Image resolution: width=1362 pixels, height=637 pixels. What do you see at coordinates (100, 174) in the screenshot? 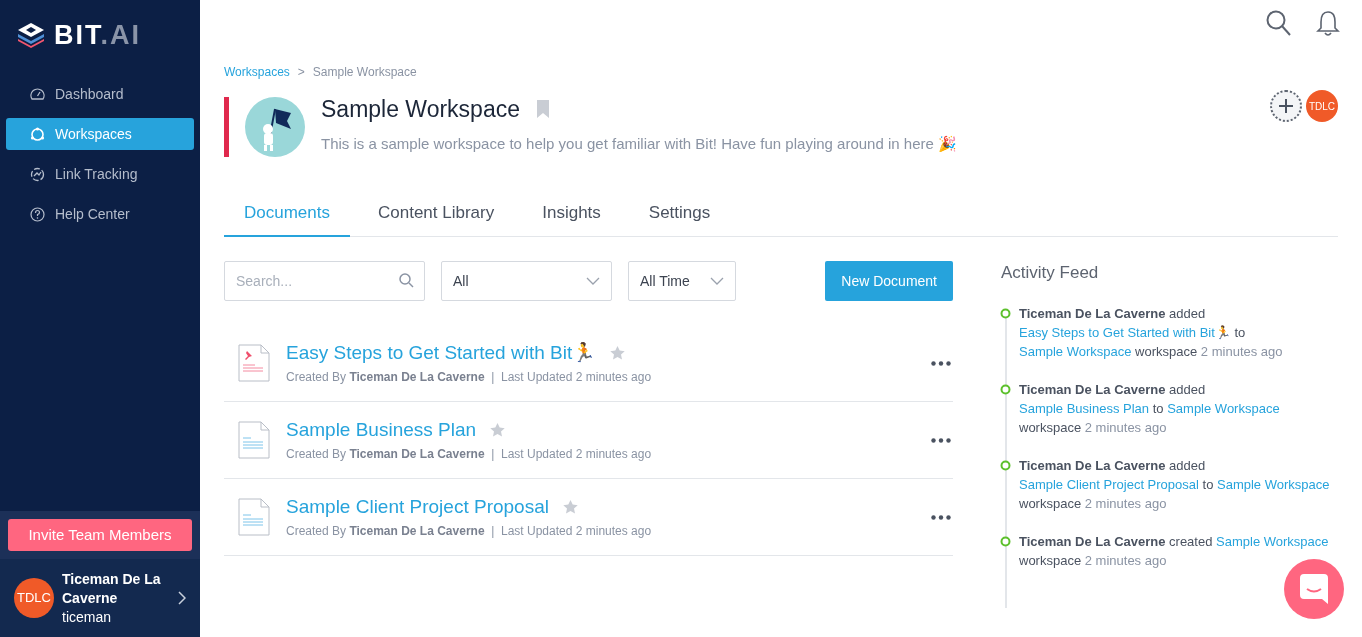
I see `sidebar-item: Link Tracking` at bounding box center [100, 174].